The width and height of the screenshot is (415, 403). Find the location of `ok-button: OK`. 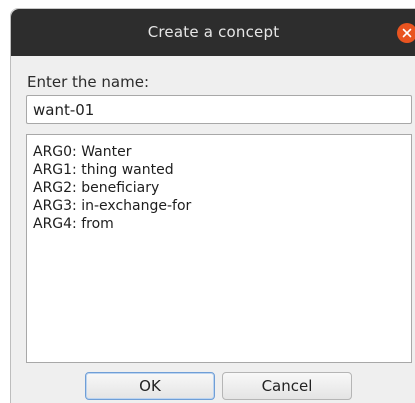

ok-button: OK is located at coordinates (150, 386).